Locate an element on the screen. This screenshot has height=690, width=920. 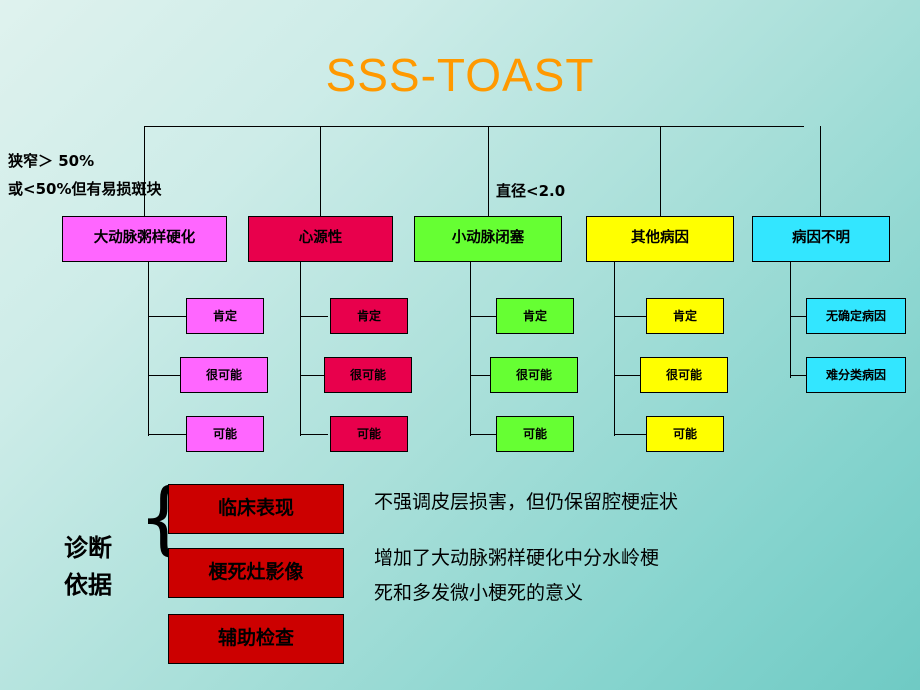
diagnosis-description-3: 死和多发微小梗死的意义 is located at coordinates (479, 593).